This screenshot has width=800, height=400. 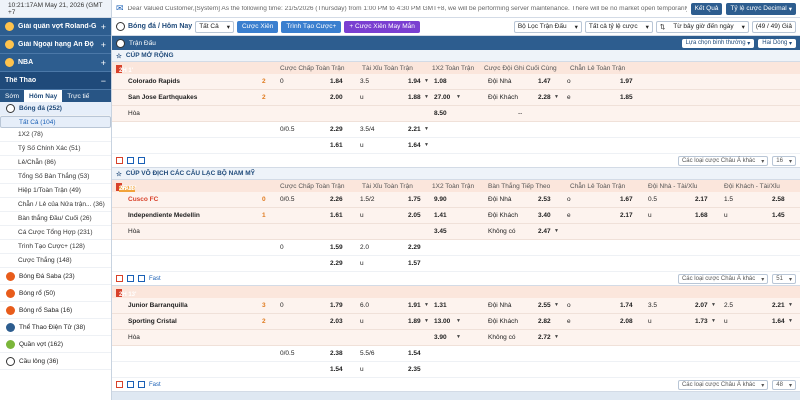 What do you see at coordinates (442, 321) in the screenshot?
I see `odds-cell: 13.00` at bounding box center [442, 321].